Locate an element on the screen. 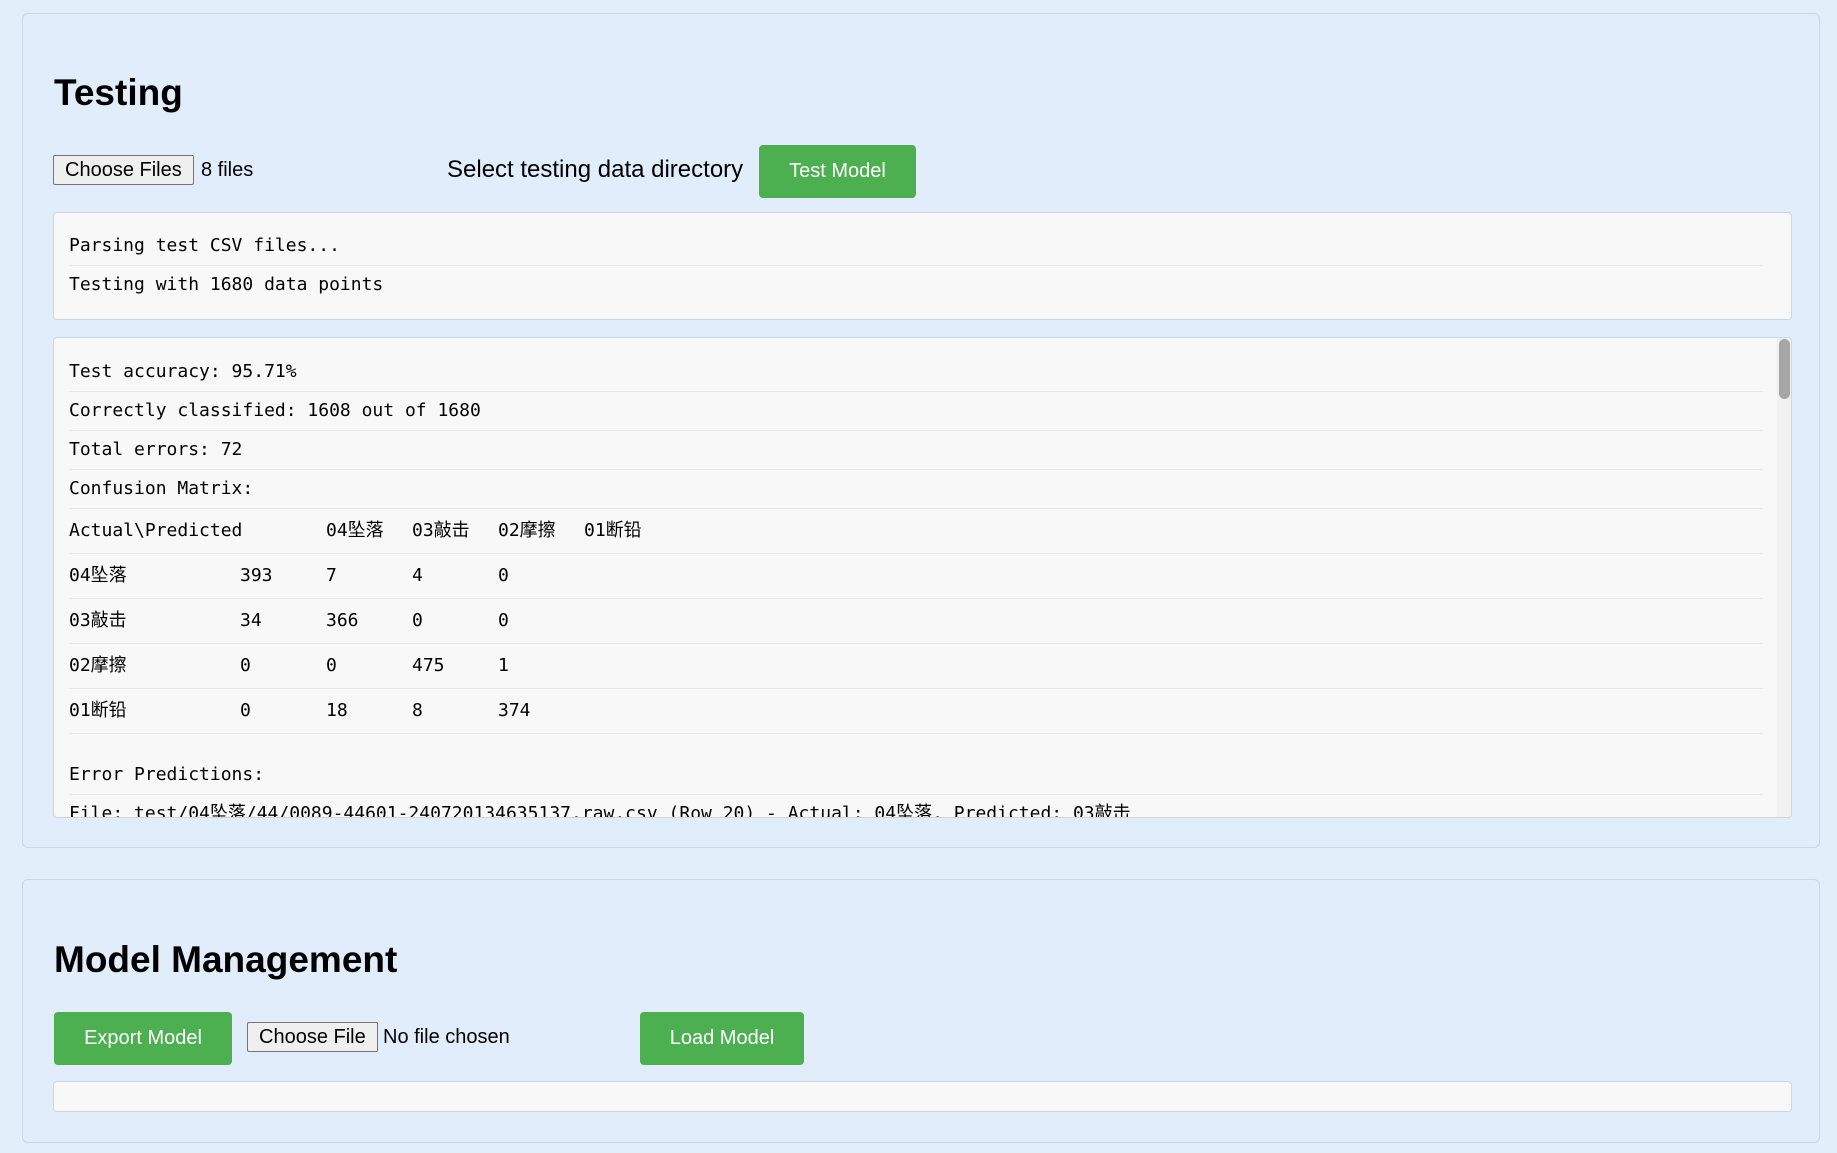 The height and width of the screenshot is (1153, 1837). export-model-button: Export Model is located at coordinates (143, 1038).